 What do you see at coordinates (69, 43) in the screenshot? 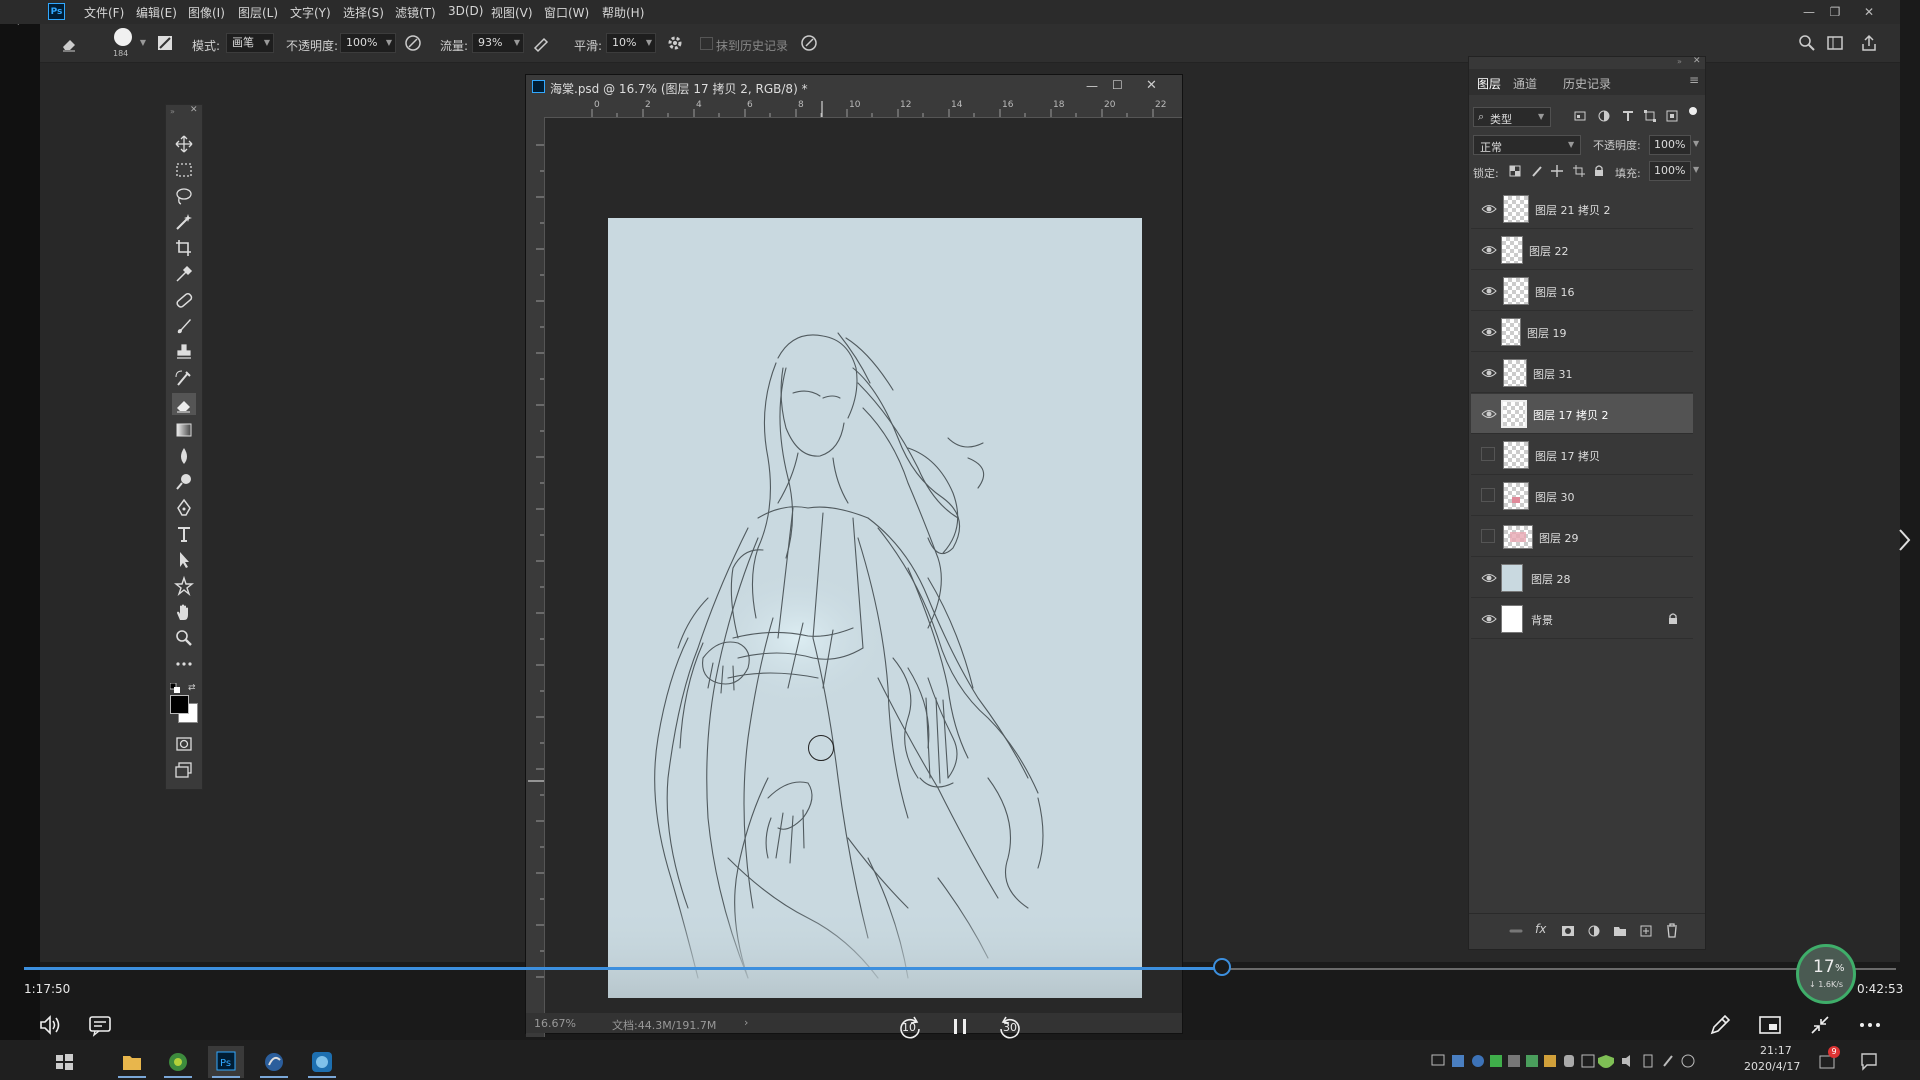
I see `eraser-tool-icon` at bounding box center [69, 43].